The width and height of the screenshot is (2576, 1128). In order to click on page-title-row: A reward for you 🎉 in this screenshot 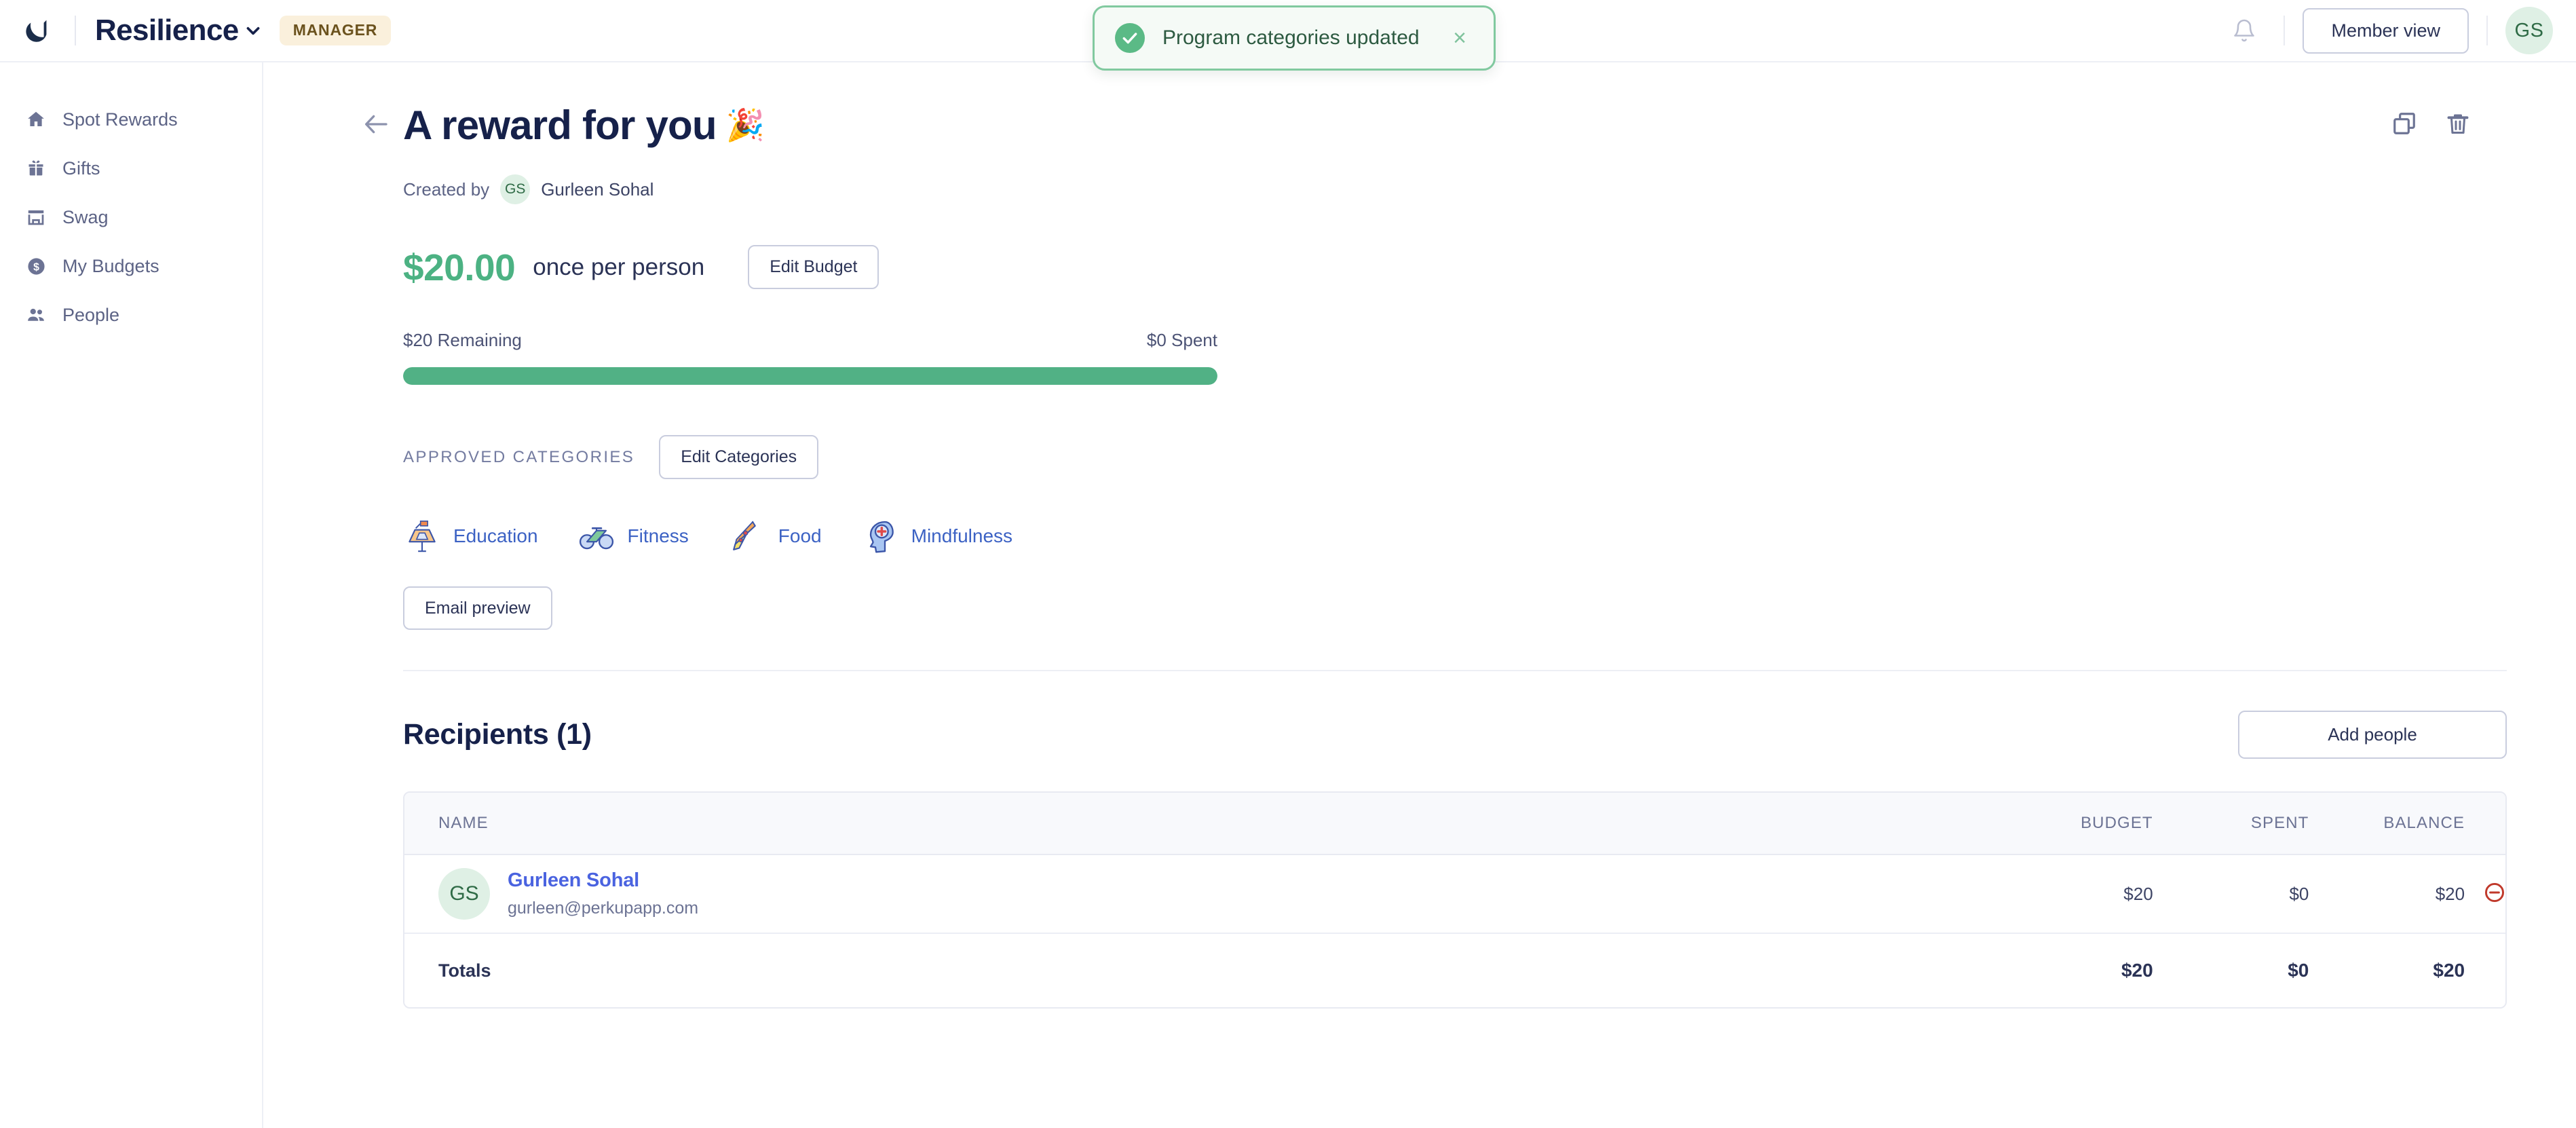, I will do `click(1419, 125)`.